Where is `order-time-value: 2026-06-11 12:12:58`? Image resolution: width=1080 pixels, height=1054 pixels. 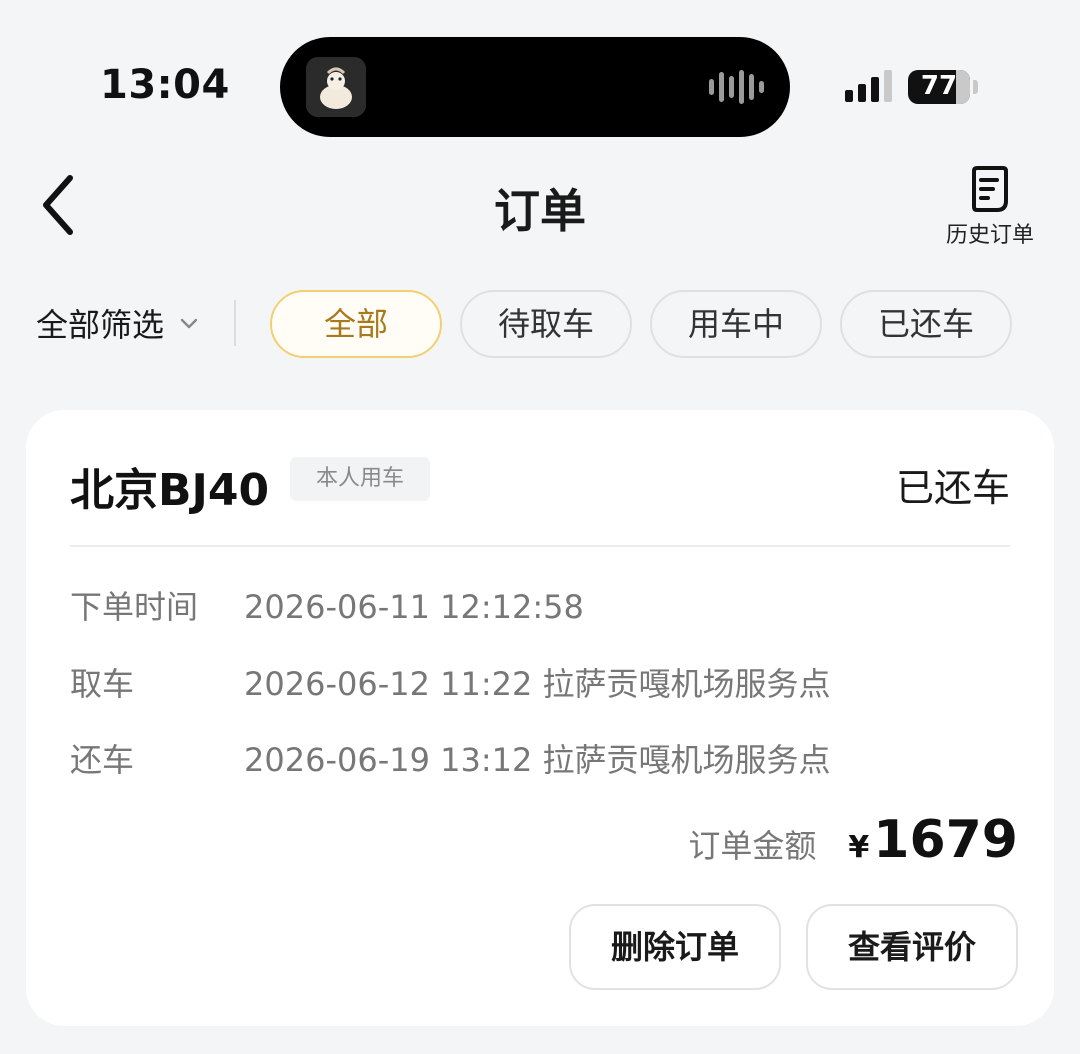 order-time-value: 2026-06-11 12:12:58 is located at coordinates (414, 607).